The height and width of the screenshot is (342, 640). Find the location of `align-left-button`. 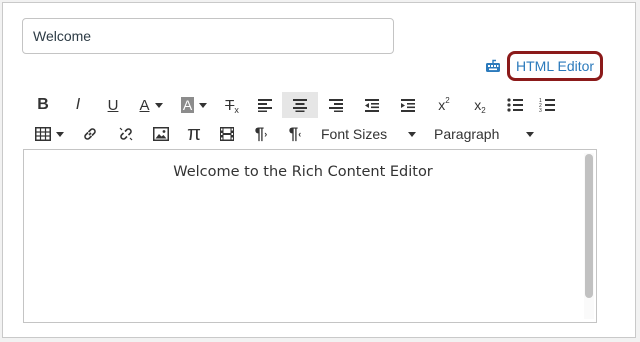

align-left-button is located at coordinates (265, 105).